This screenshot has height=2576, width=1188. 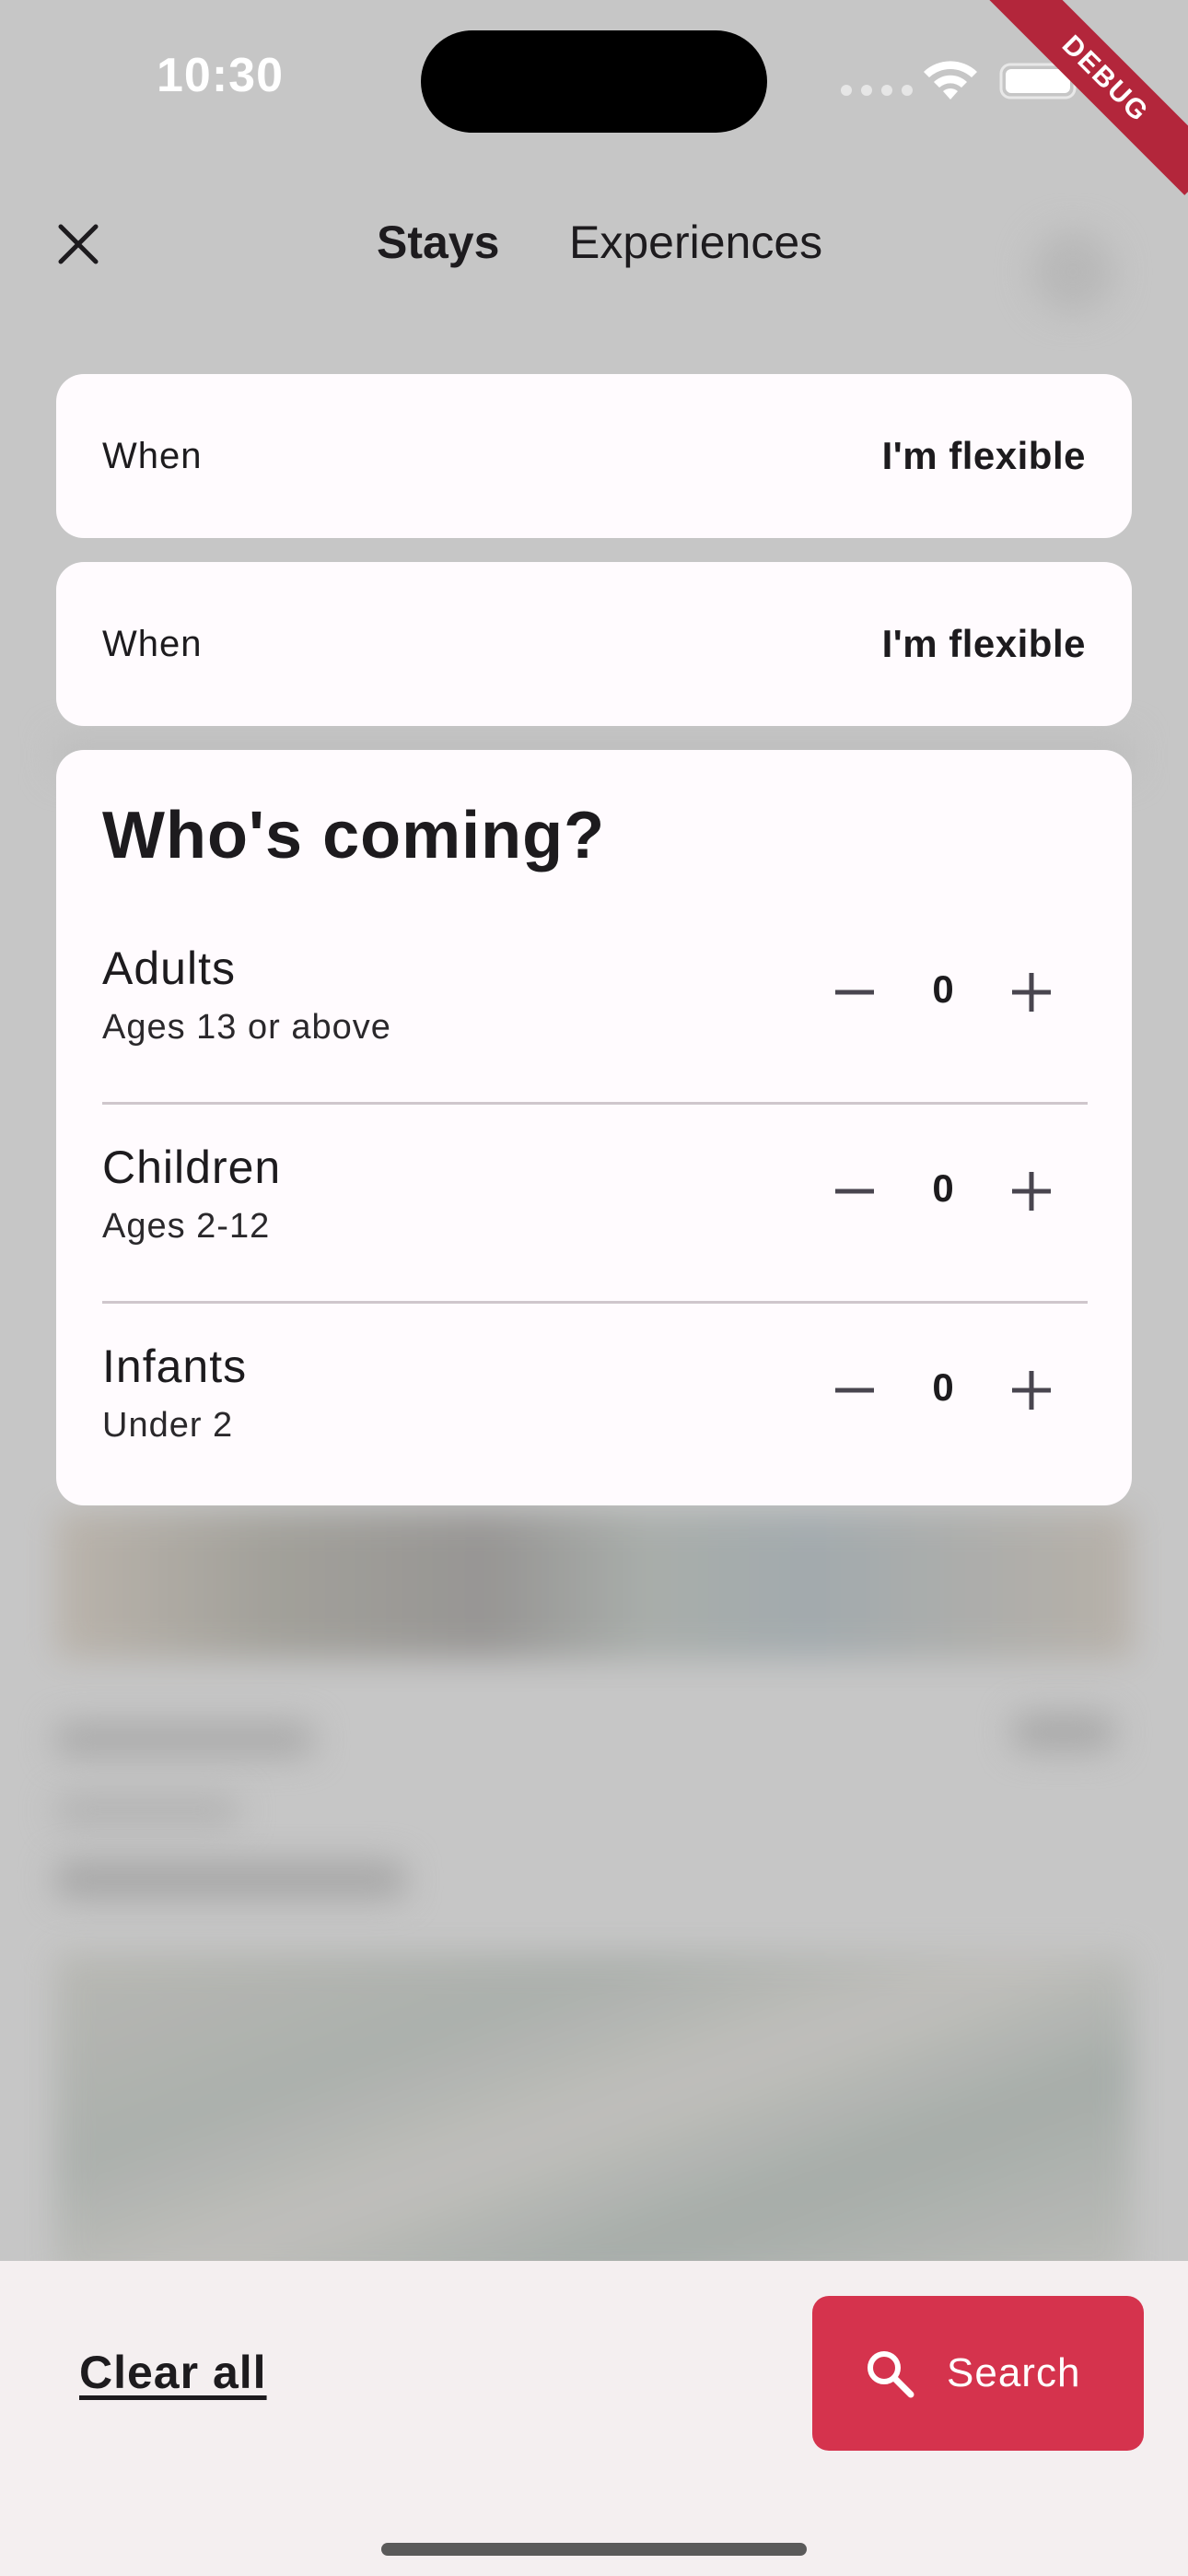 What do you see at coordinates (877, 90) in the screenshot?
I see `cellular-signal-icon` at bounding box center [877, 90].